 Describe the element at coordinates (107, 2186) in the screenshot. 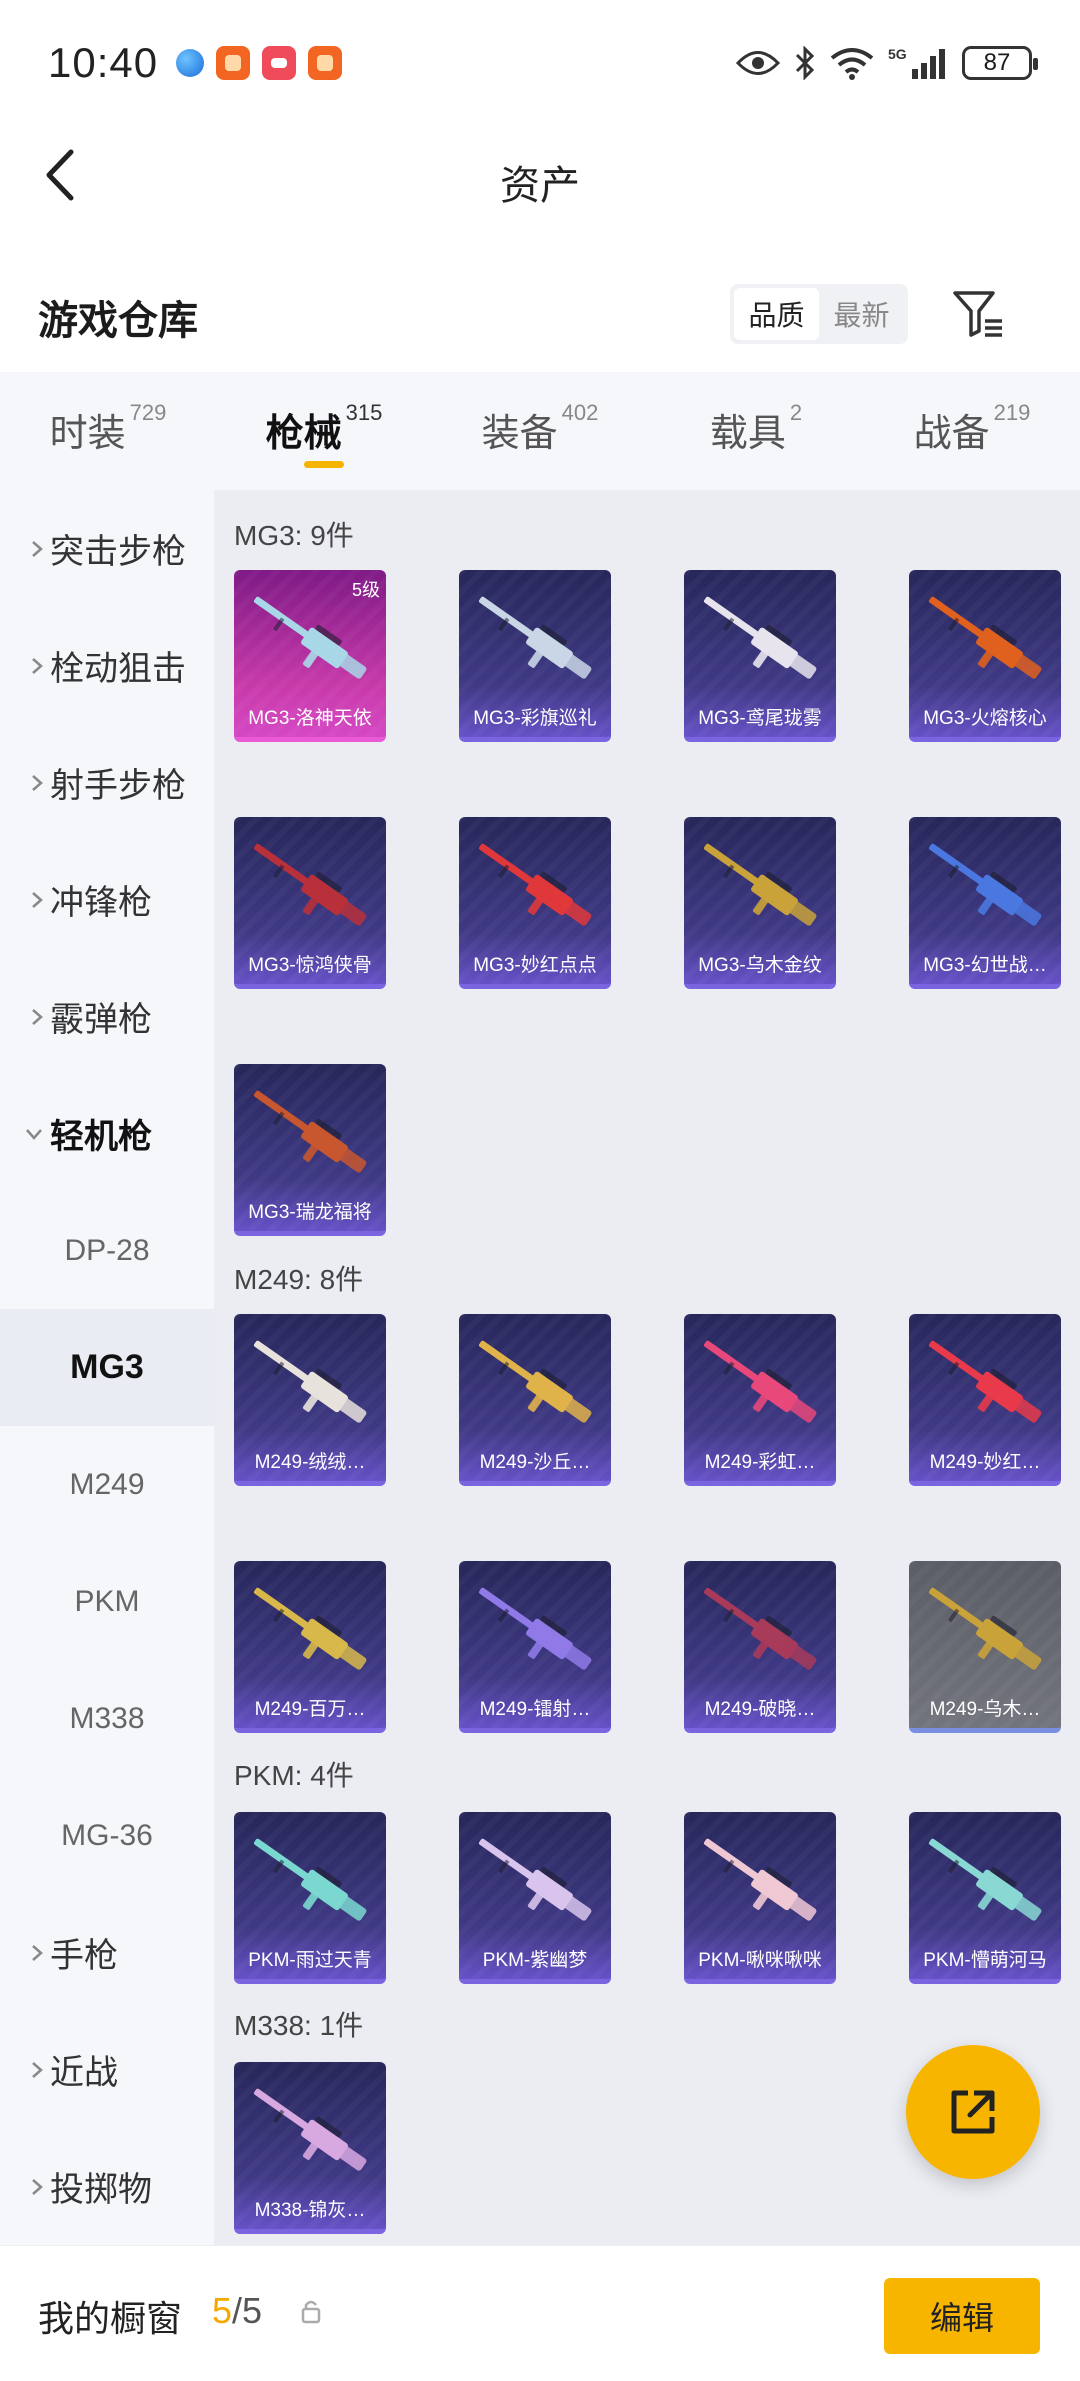

I see `sidebar-item-throwable: 投掷物` at that location.